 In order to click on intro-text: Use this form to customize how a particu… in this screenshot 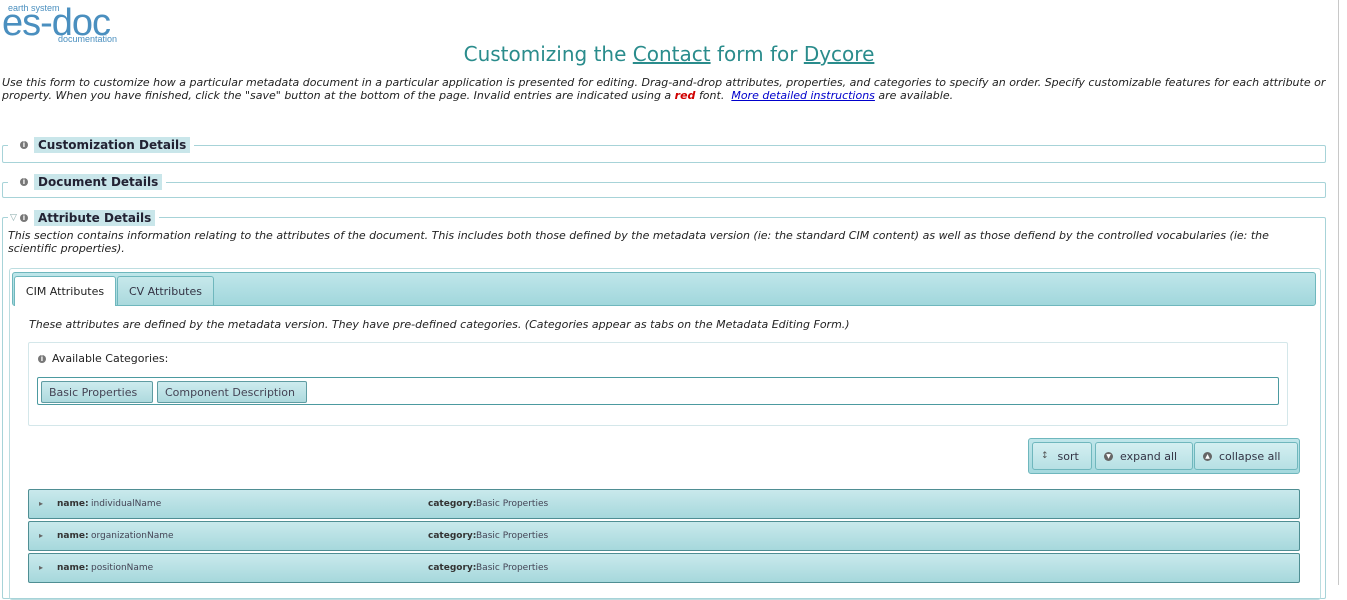, I will do `click(667, 89)`.